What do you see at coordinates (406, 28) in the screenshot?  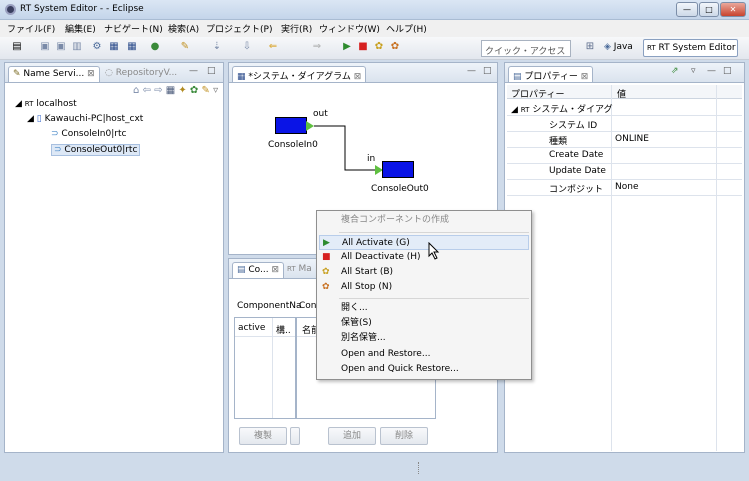 I see `menu-help: ヘルプ(H)` at bounding box center [406, 28].